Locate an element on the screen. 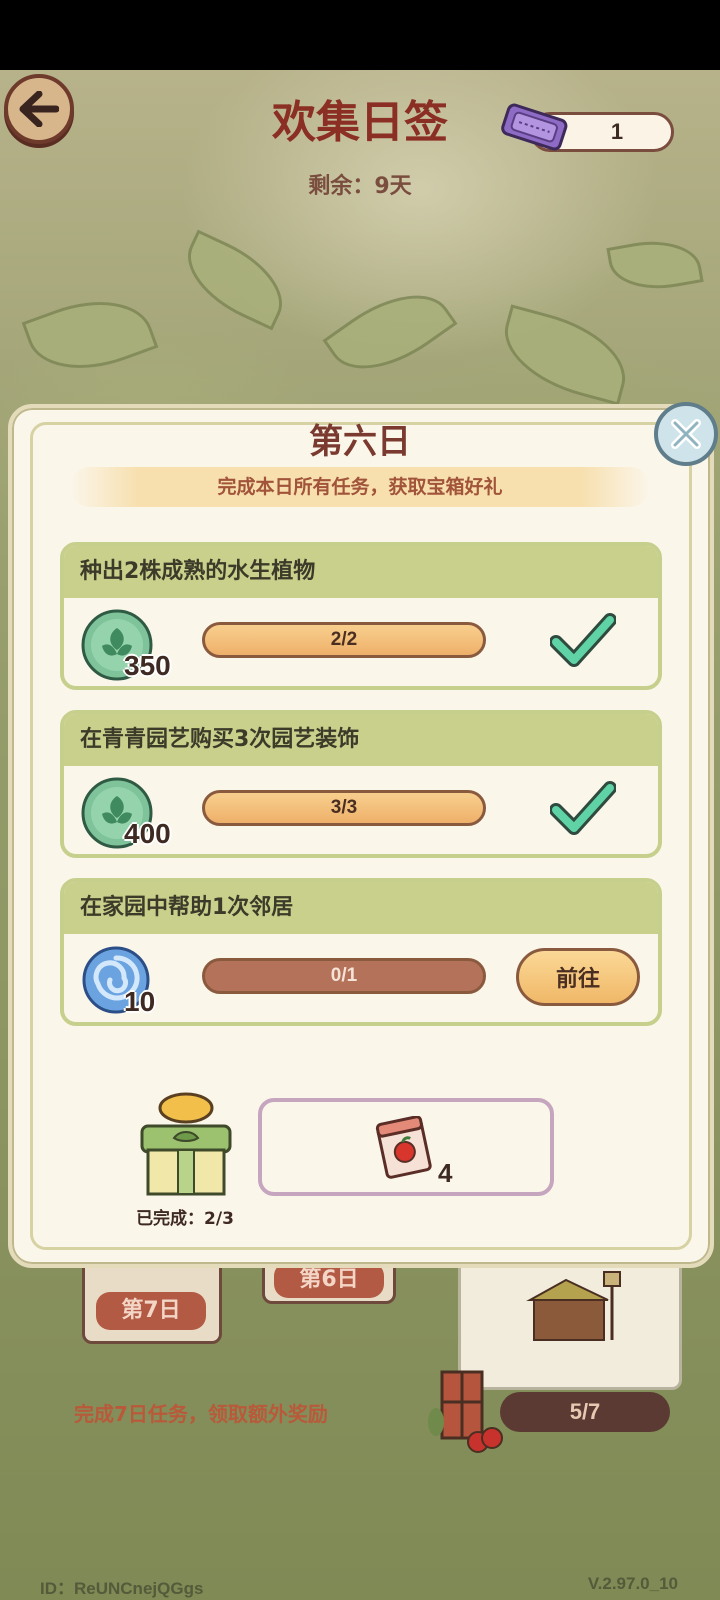  progress-text: 2/2 is located at coordinates (344, 639).